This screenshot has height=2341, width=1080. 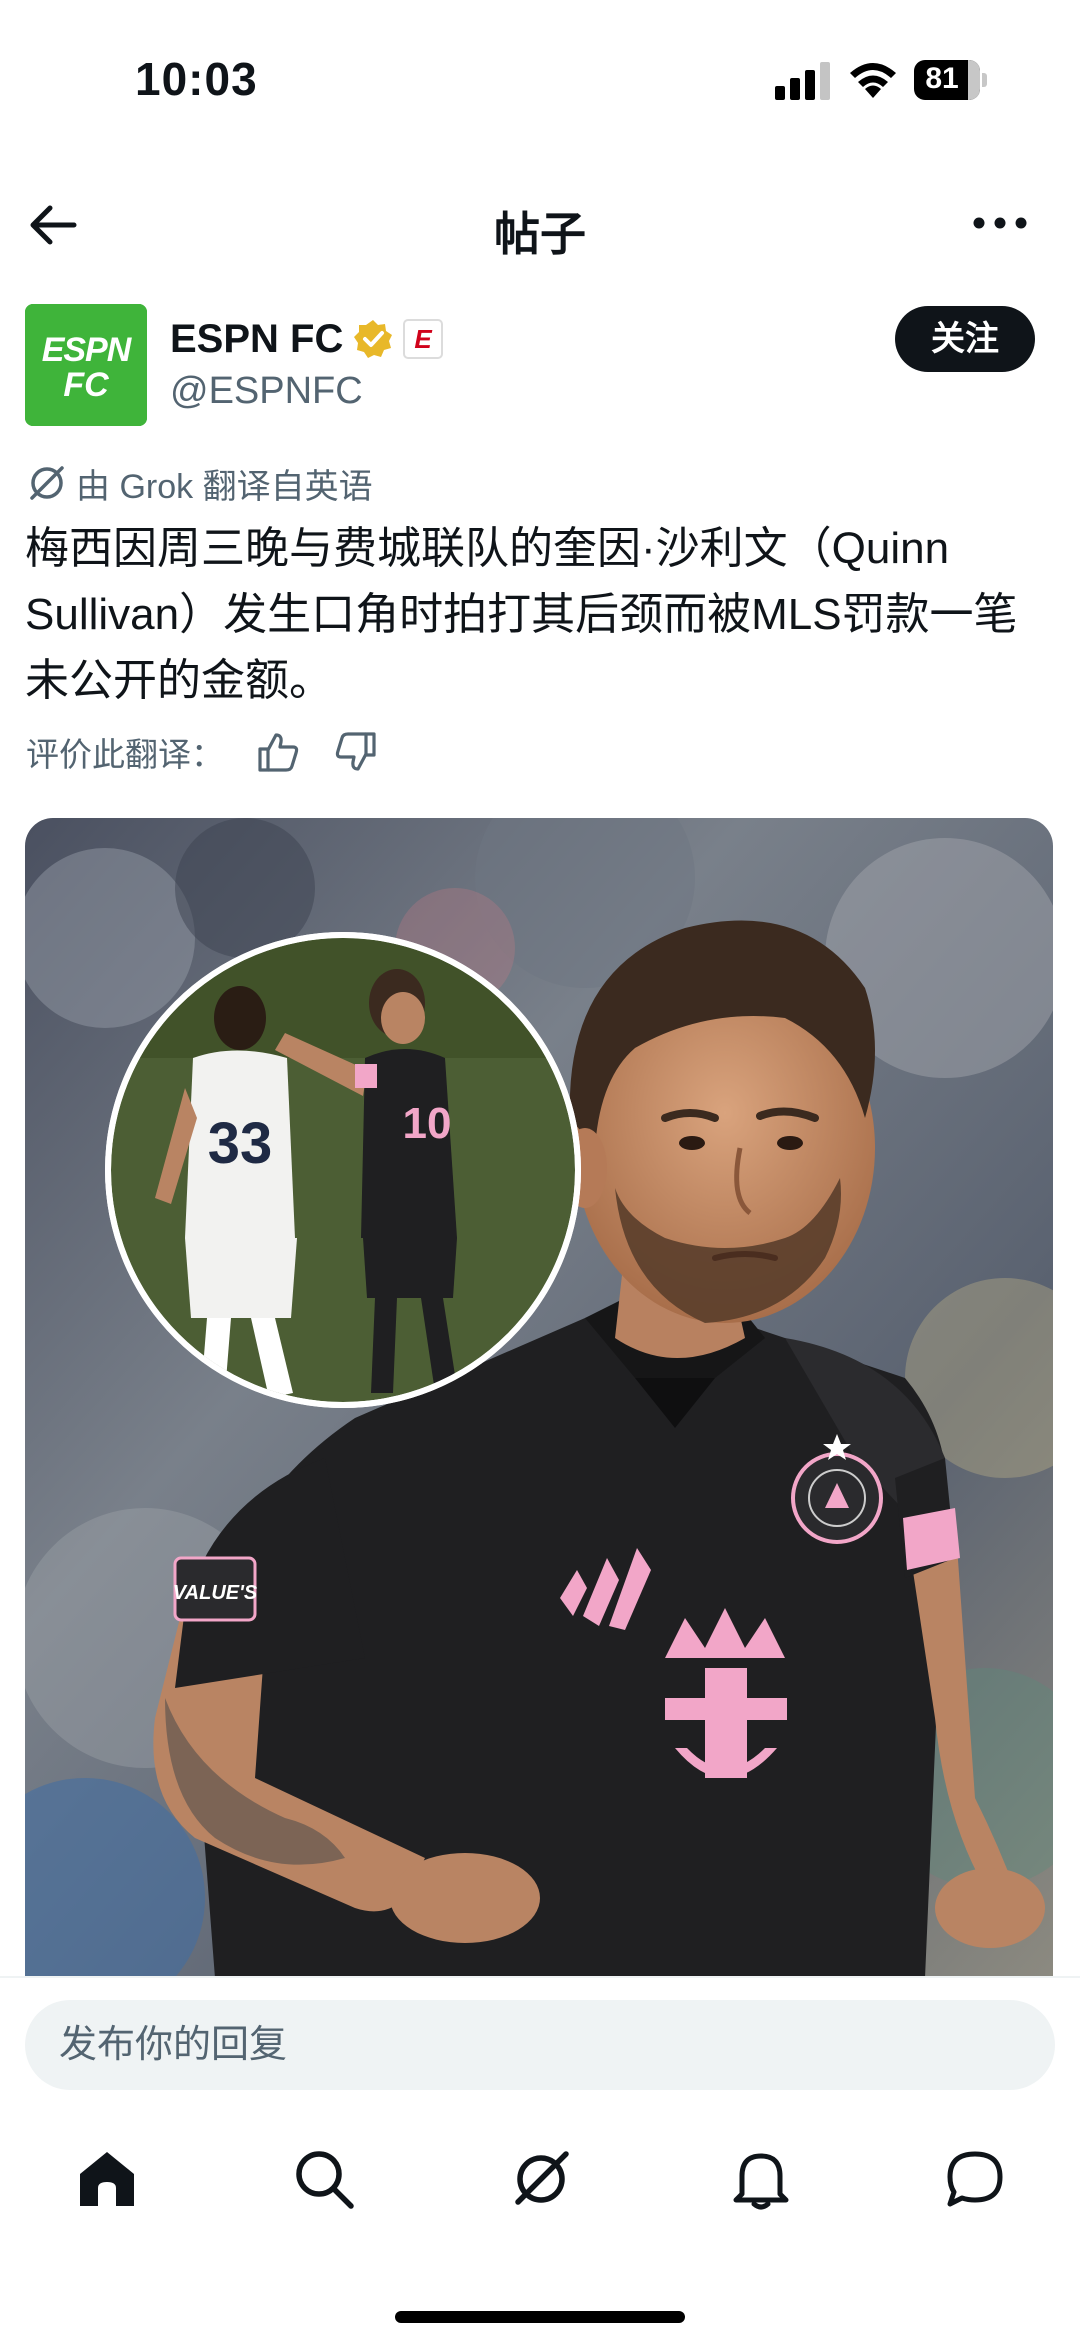 What do you see at coordinates (196, 79) in the screenshot?
I see `status-time: 10:03` at bounding box center [196, 79].